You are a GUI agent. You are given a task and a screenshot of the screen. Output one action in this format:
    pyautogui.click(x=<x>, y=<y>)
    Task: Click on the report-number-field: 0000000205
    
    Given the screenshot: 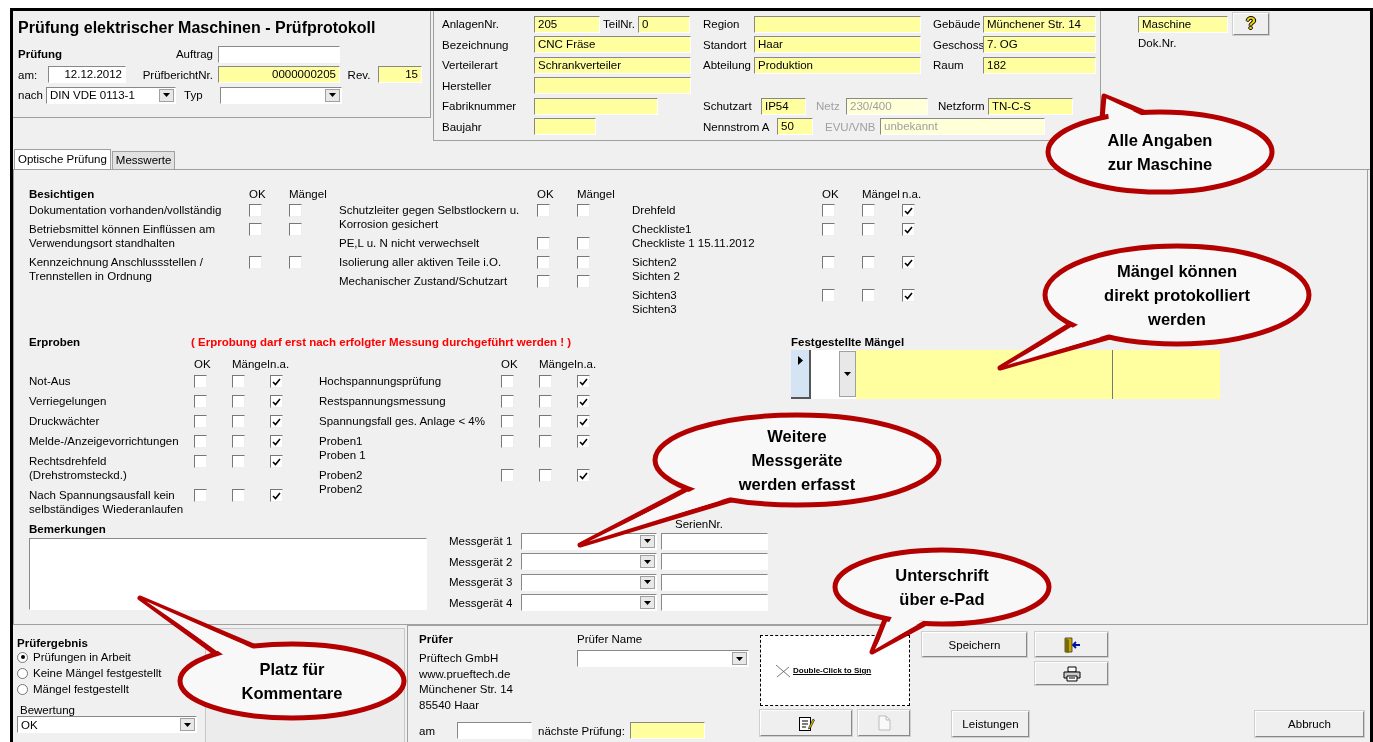 What is the action you would take?
    pyautogui.click(x=279, y=75)
    